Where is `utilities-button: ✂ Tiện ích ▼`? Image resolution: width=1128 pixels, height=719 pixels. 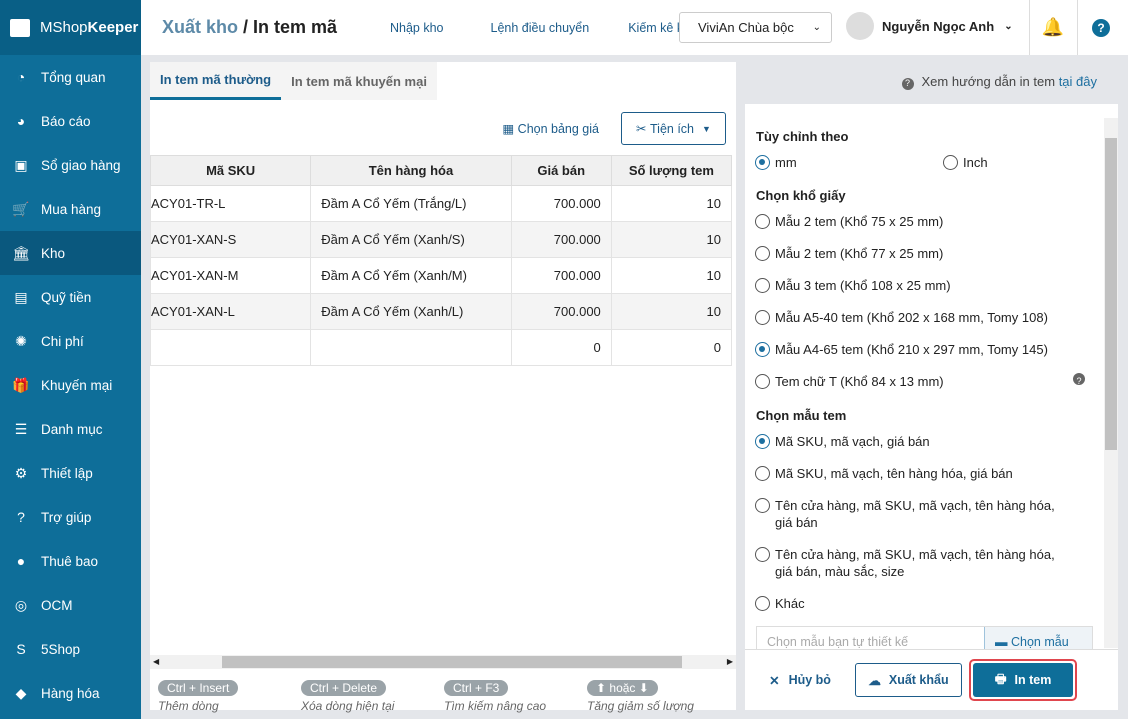 utilities-button: ✂ Tiện ích ▼ is located at coordinates (673, 128).